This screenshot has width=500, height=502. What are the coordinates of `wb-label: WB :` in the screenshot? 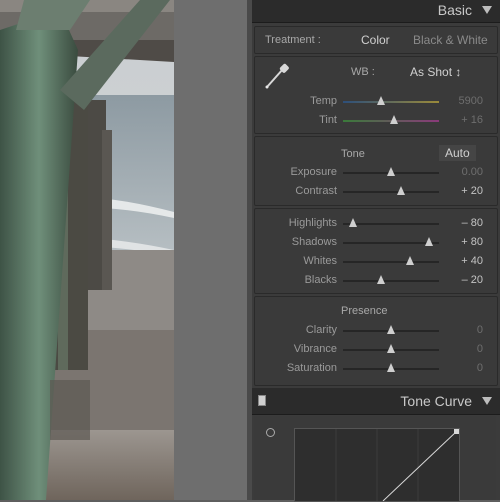 It's located at (363, 72).